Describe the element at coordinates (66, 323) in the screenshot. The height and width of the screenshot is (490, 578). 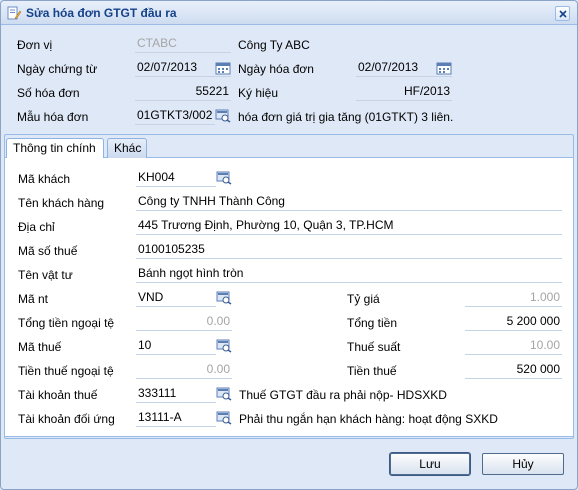
I see `tong-tien-nt-label: Tổng tiền ngoại tệ` at that location.